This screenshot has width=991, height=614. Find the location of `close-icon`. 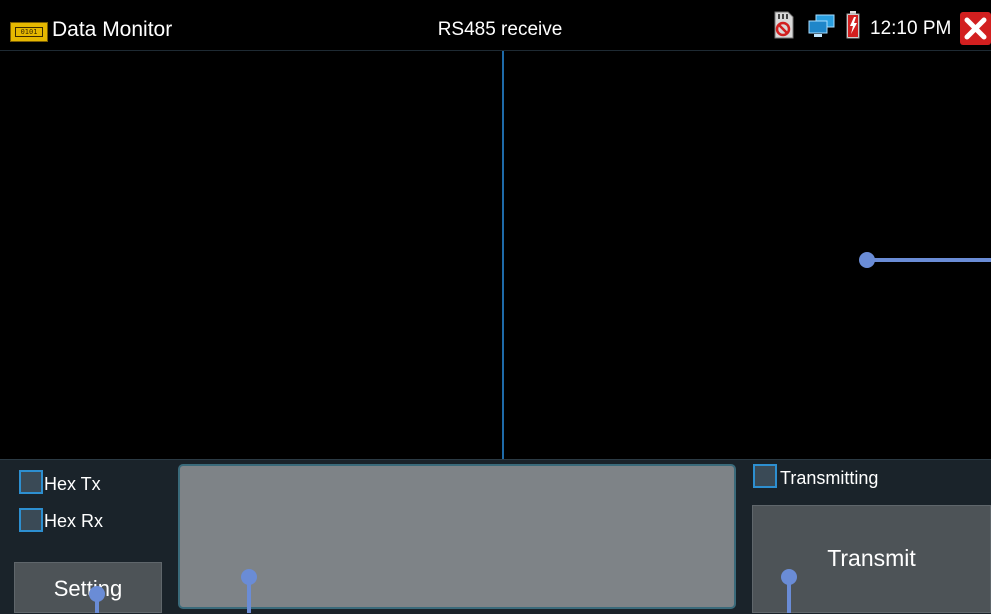

close-icon is located at coordinates (975, 28).